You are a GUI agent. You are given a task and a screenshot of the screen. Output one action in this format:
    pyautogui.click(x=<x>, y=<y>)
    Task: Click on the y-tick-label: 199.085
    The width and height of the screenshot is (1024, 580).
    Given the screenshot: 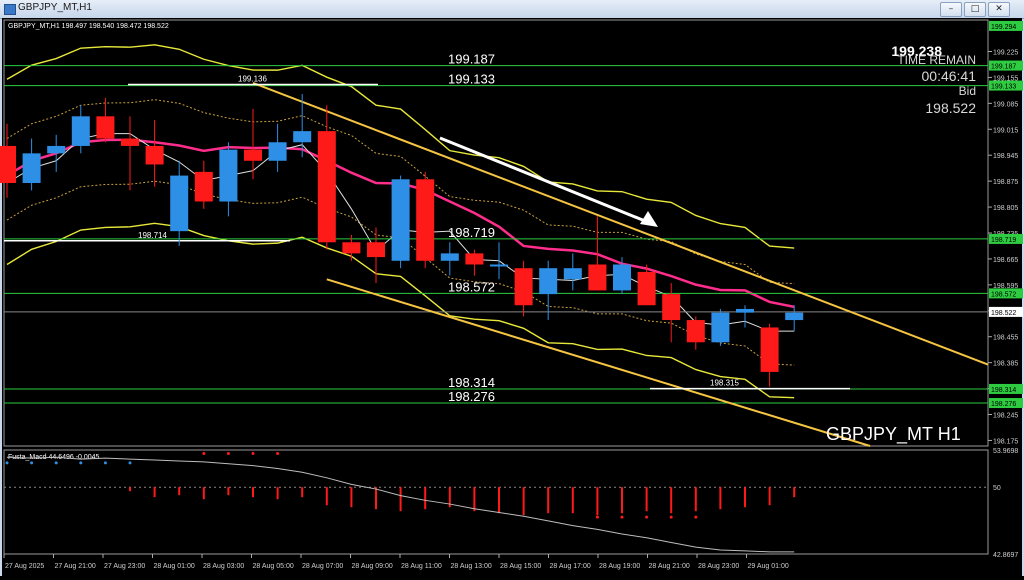 What is the action you would take?
    pyautogui.click(x=1005, y=104)
    